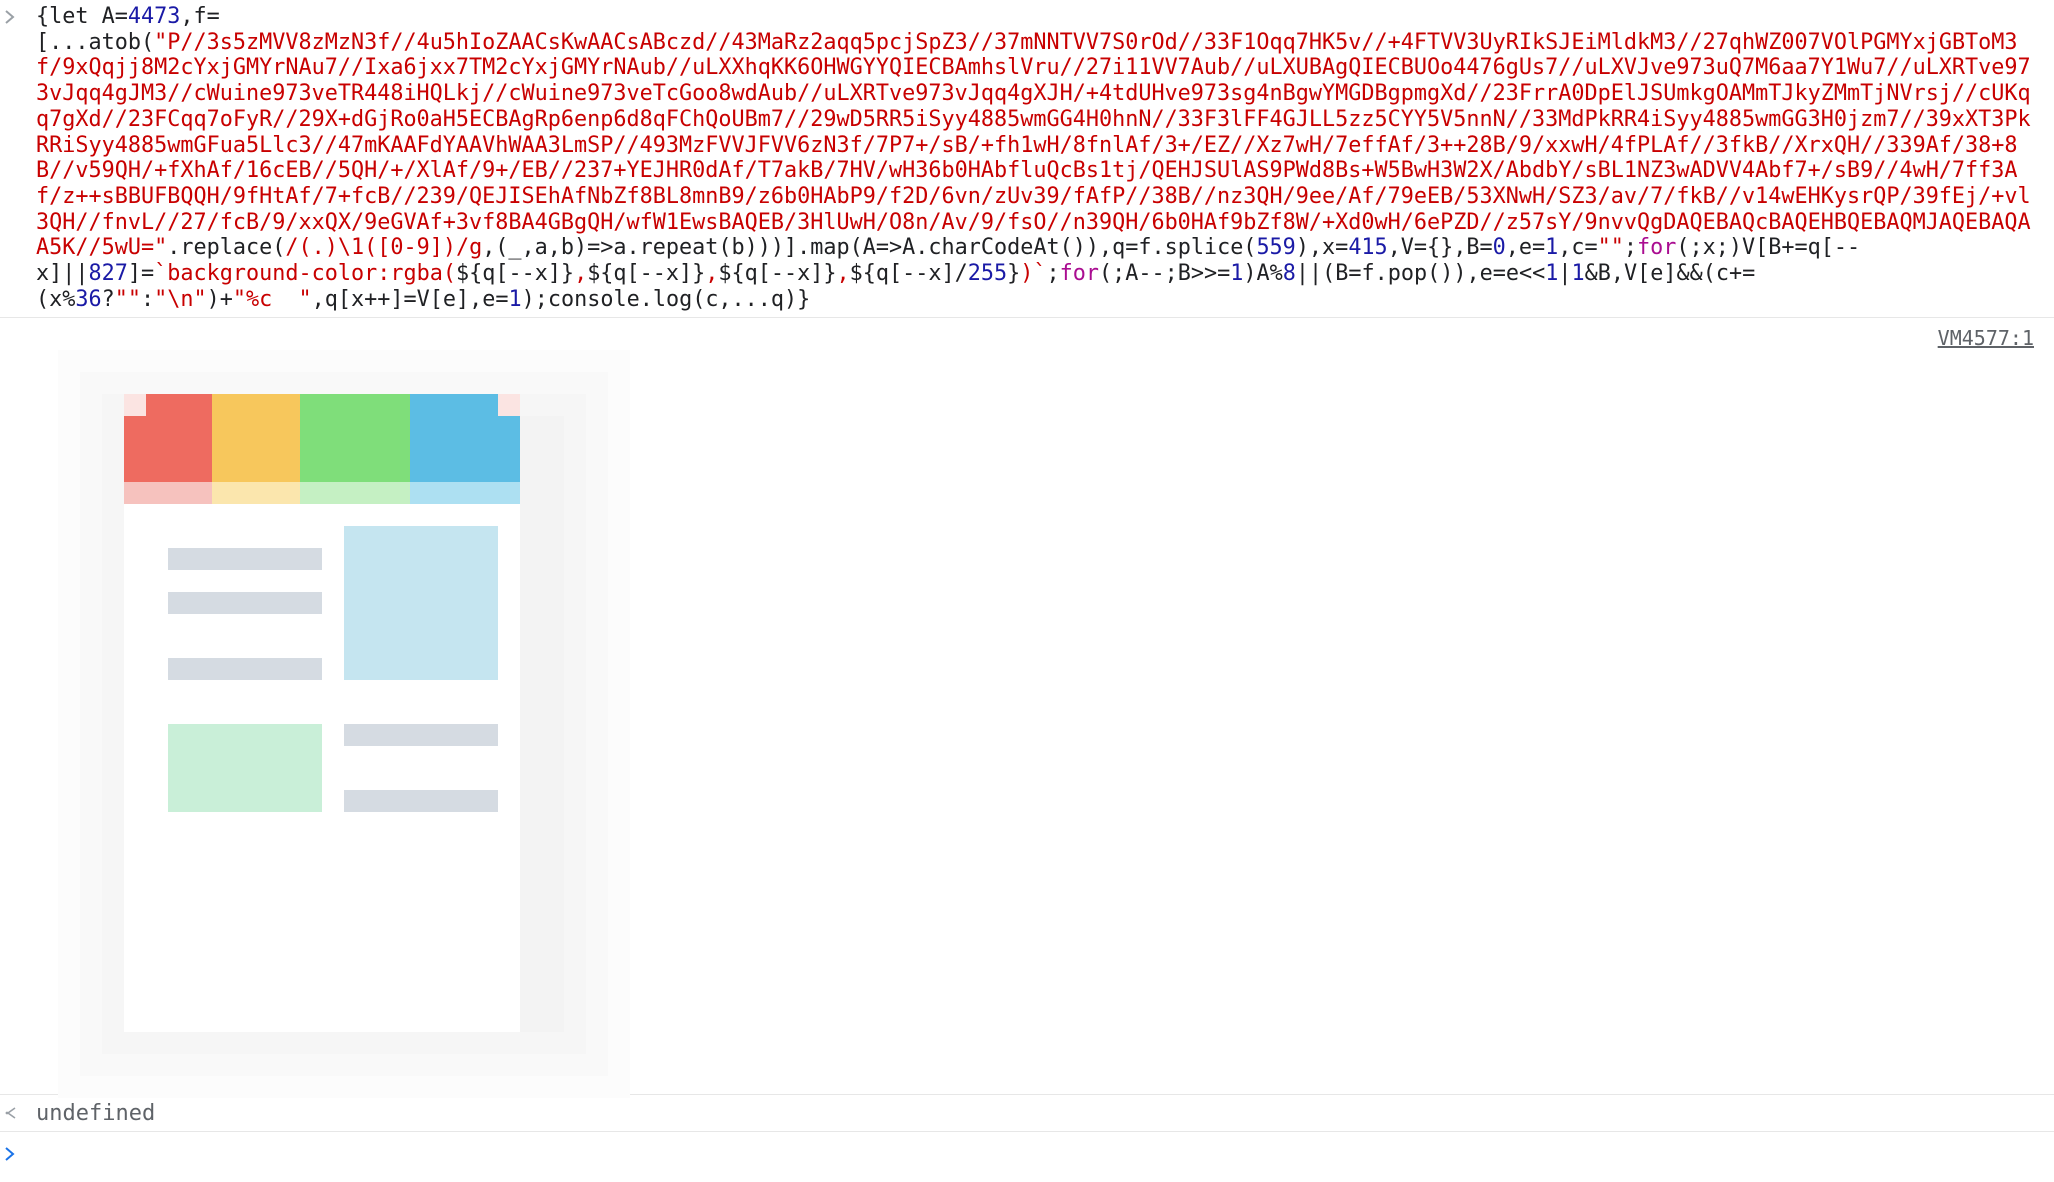  I want to click on console-prompt, so click(1027, 1157).